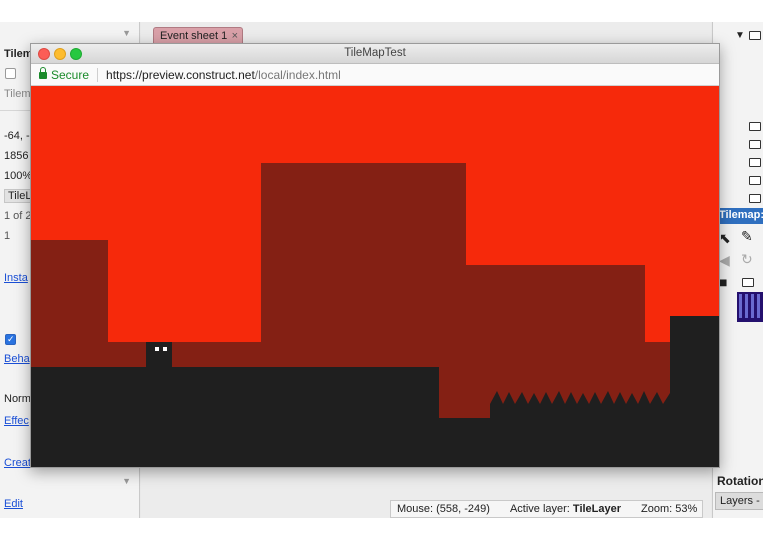 This screenshot has width=763, height=541. Describe the element at coordinates (669, 509) in the screenshot. I see `zoom-readout: Zoom: 53%` at that location.